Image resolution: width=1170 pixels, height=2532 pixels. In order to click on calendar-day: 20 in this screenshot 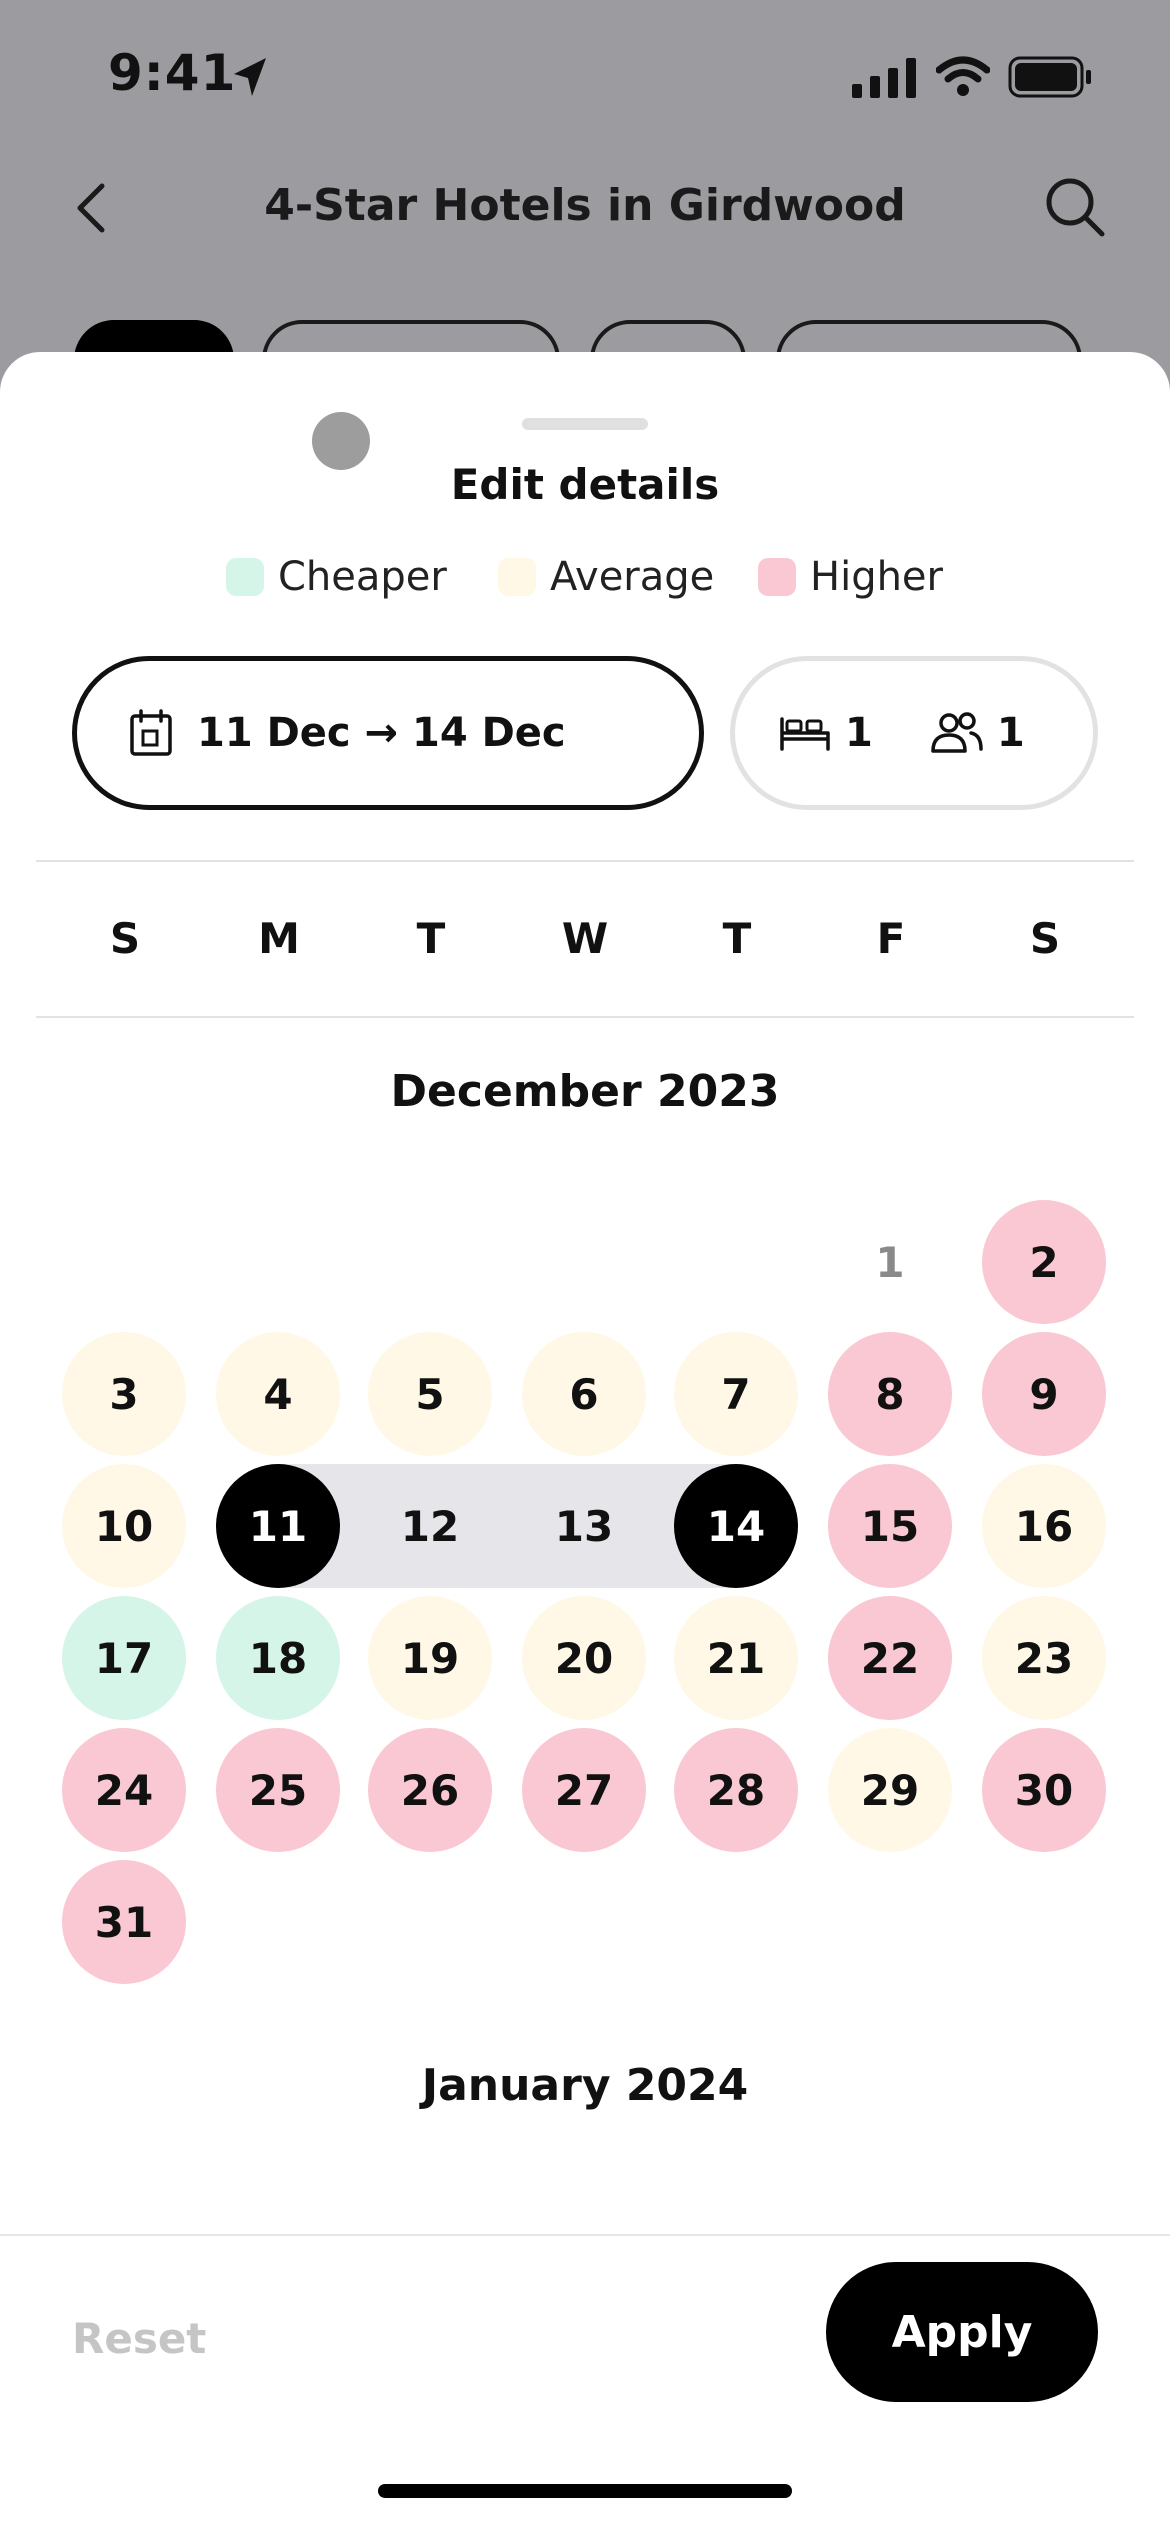, I will do `click(584, 1658)`.